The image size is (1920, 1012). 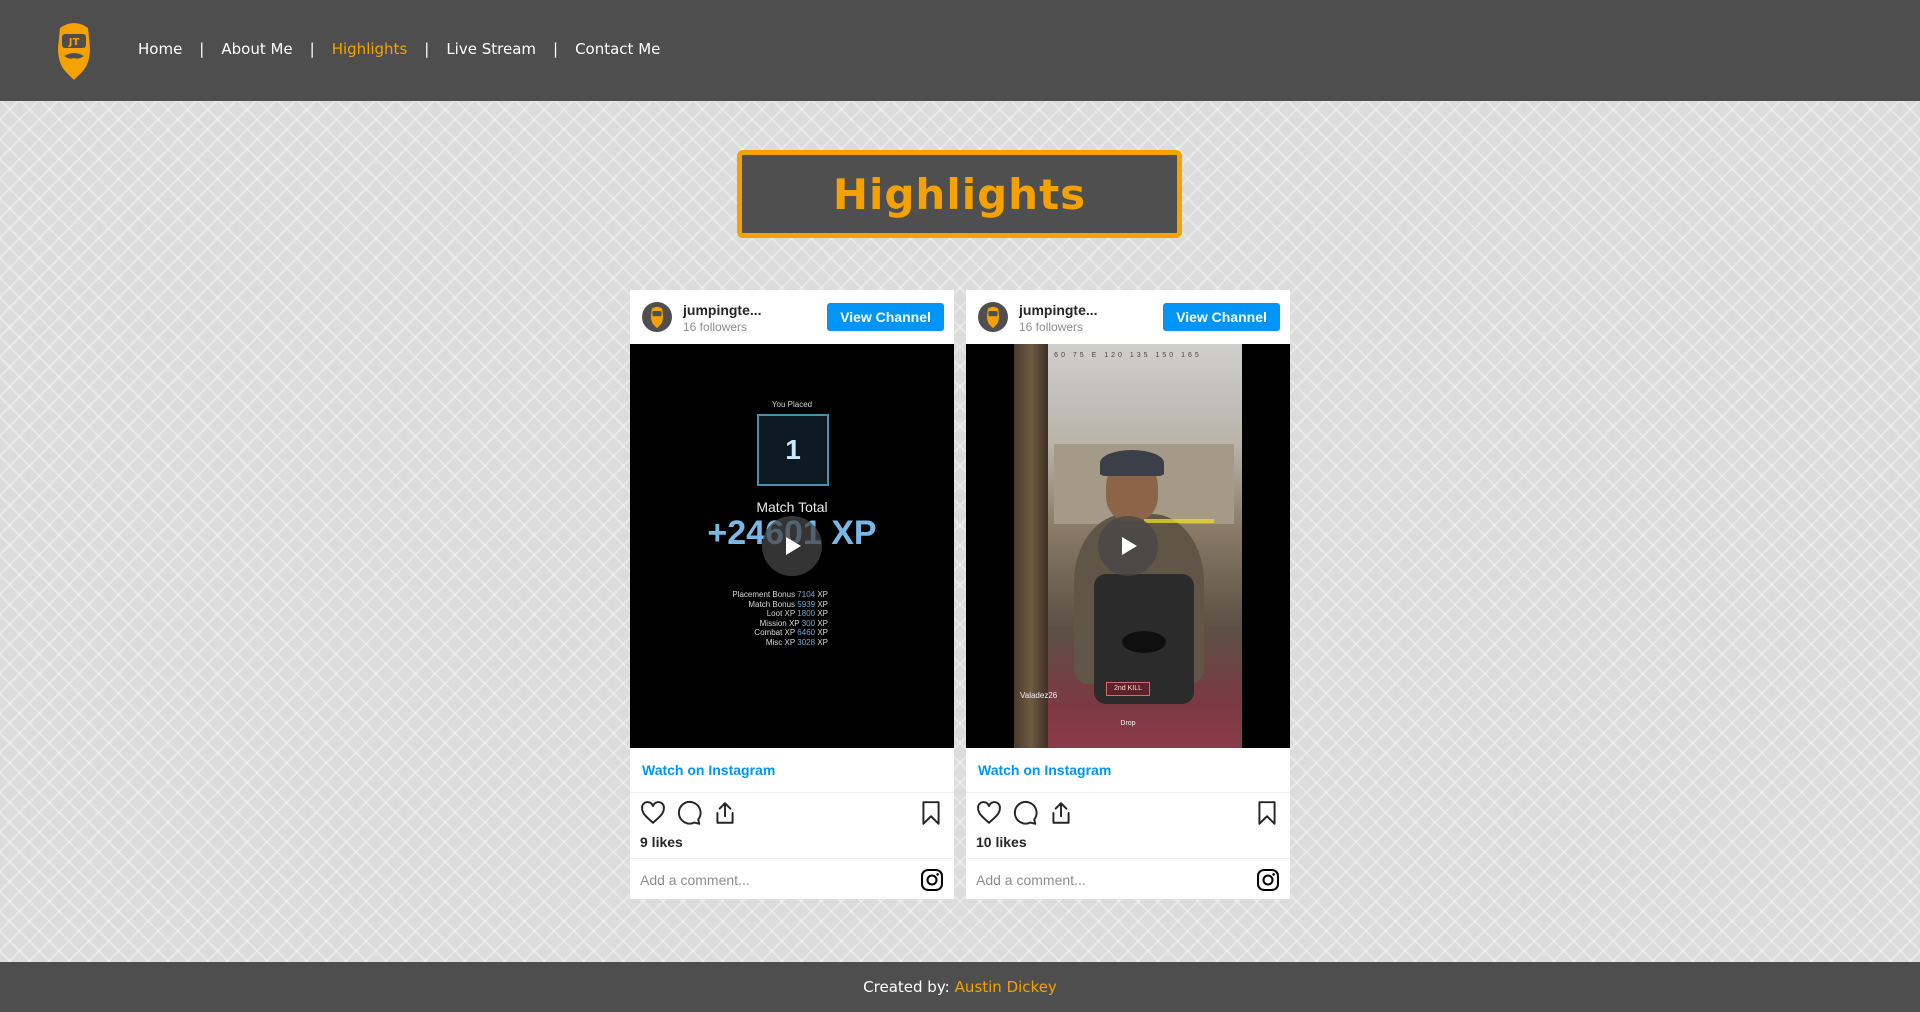 What do you see at coordinates (792, 404) in the screenshot?
I see `you-placed-label: You Placed` at bounding box center [792, 404].